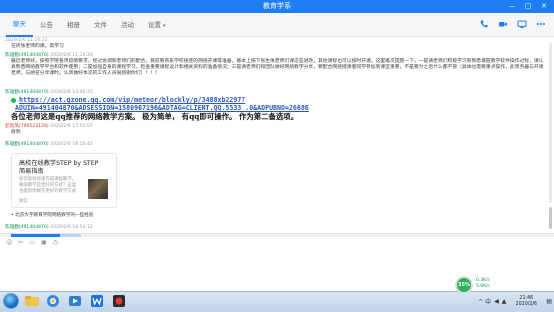 The width and height of the screenshot is (554, 312). I want to click on input-divider, so click(277, 235).